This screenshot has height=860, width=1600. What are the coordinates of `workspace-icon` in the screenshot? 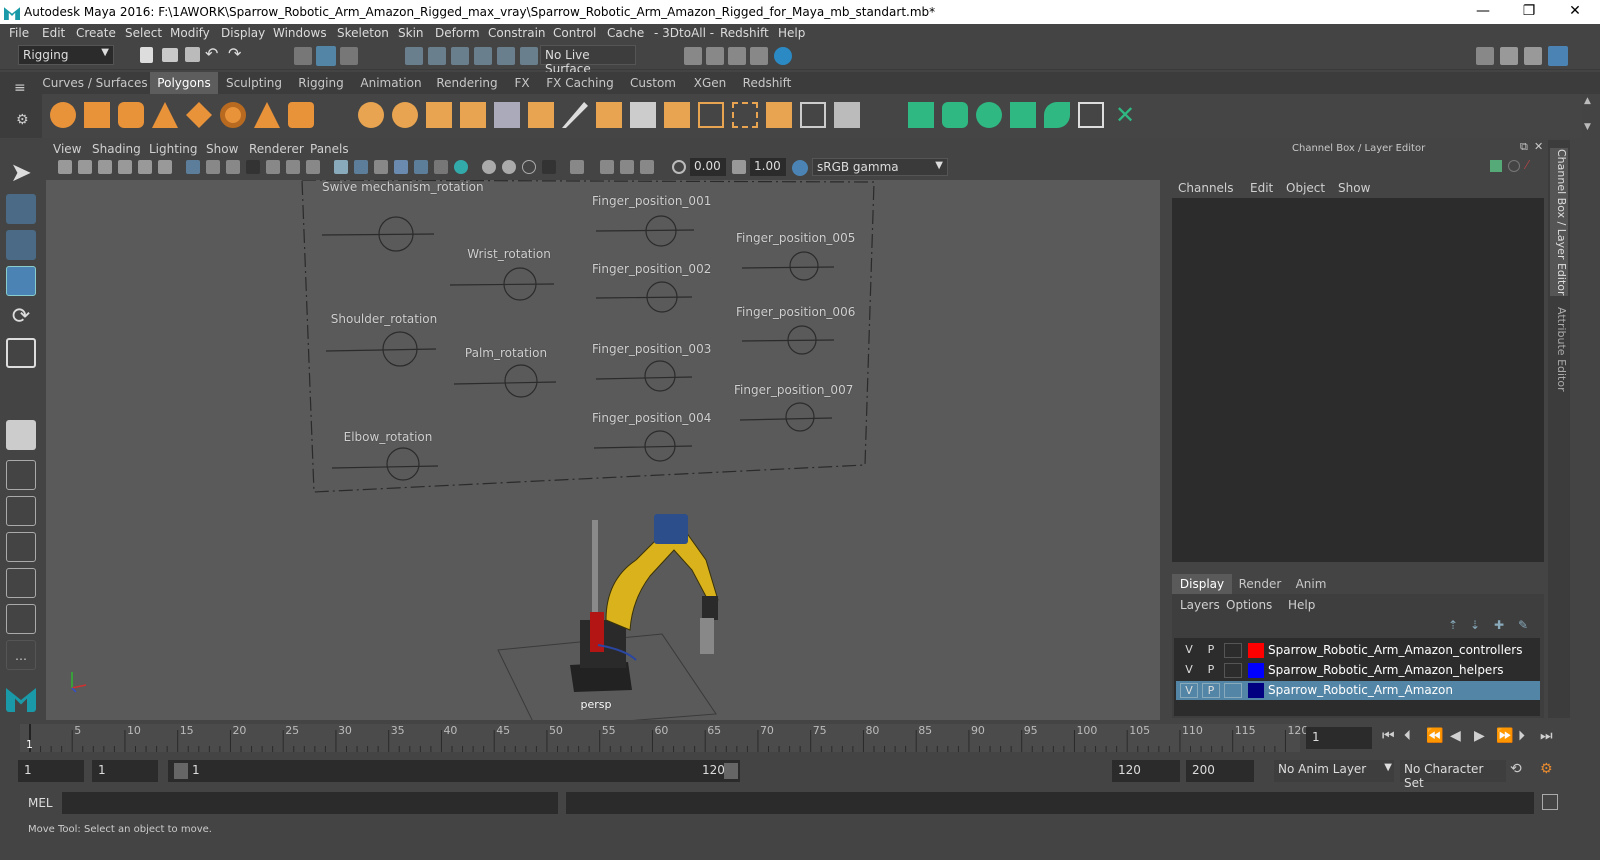 It's located at (1485, 56).